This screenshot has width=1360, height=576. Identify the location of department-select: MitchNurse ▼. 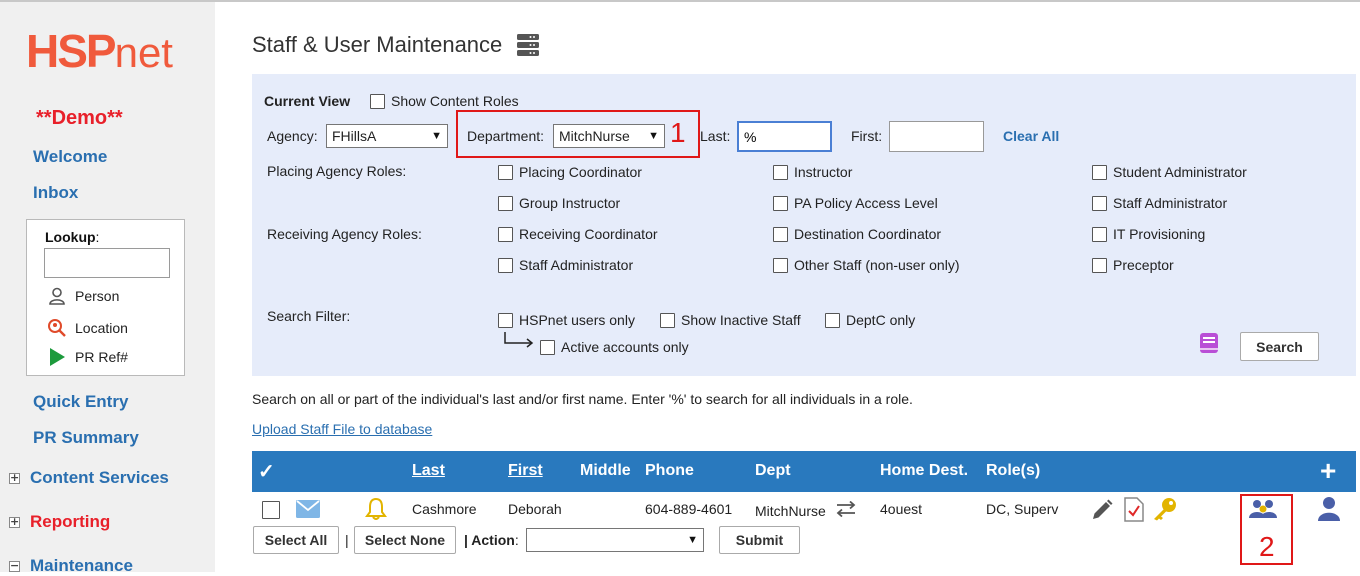
(609, 136).